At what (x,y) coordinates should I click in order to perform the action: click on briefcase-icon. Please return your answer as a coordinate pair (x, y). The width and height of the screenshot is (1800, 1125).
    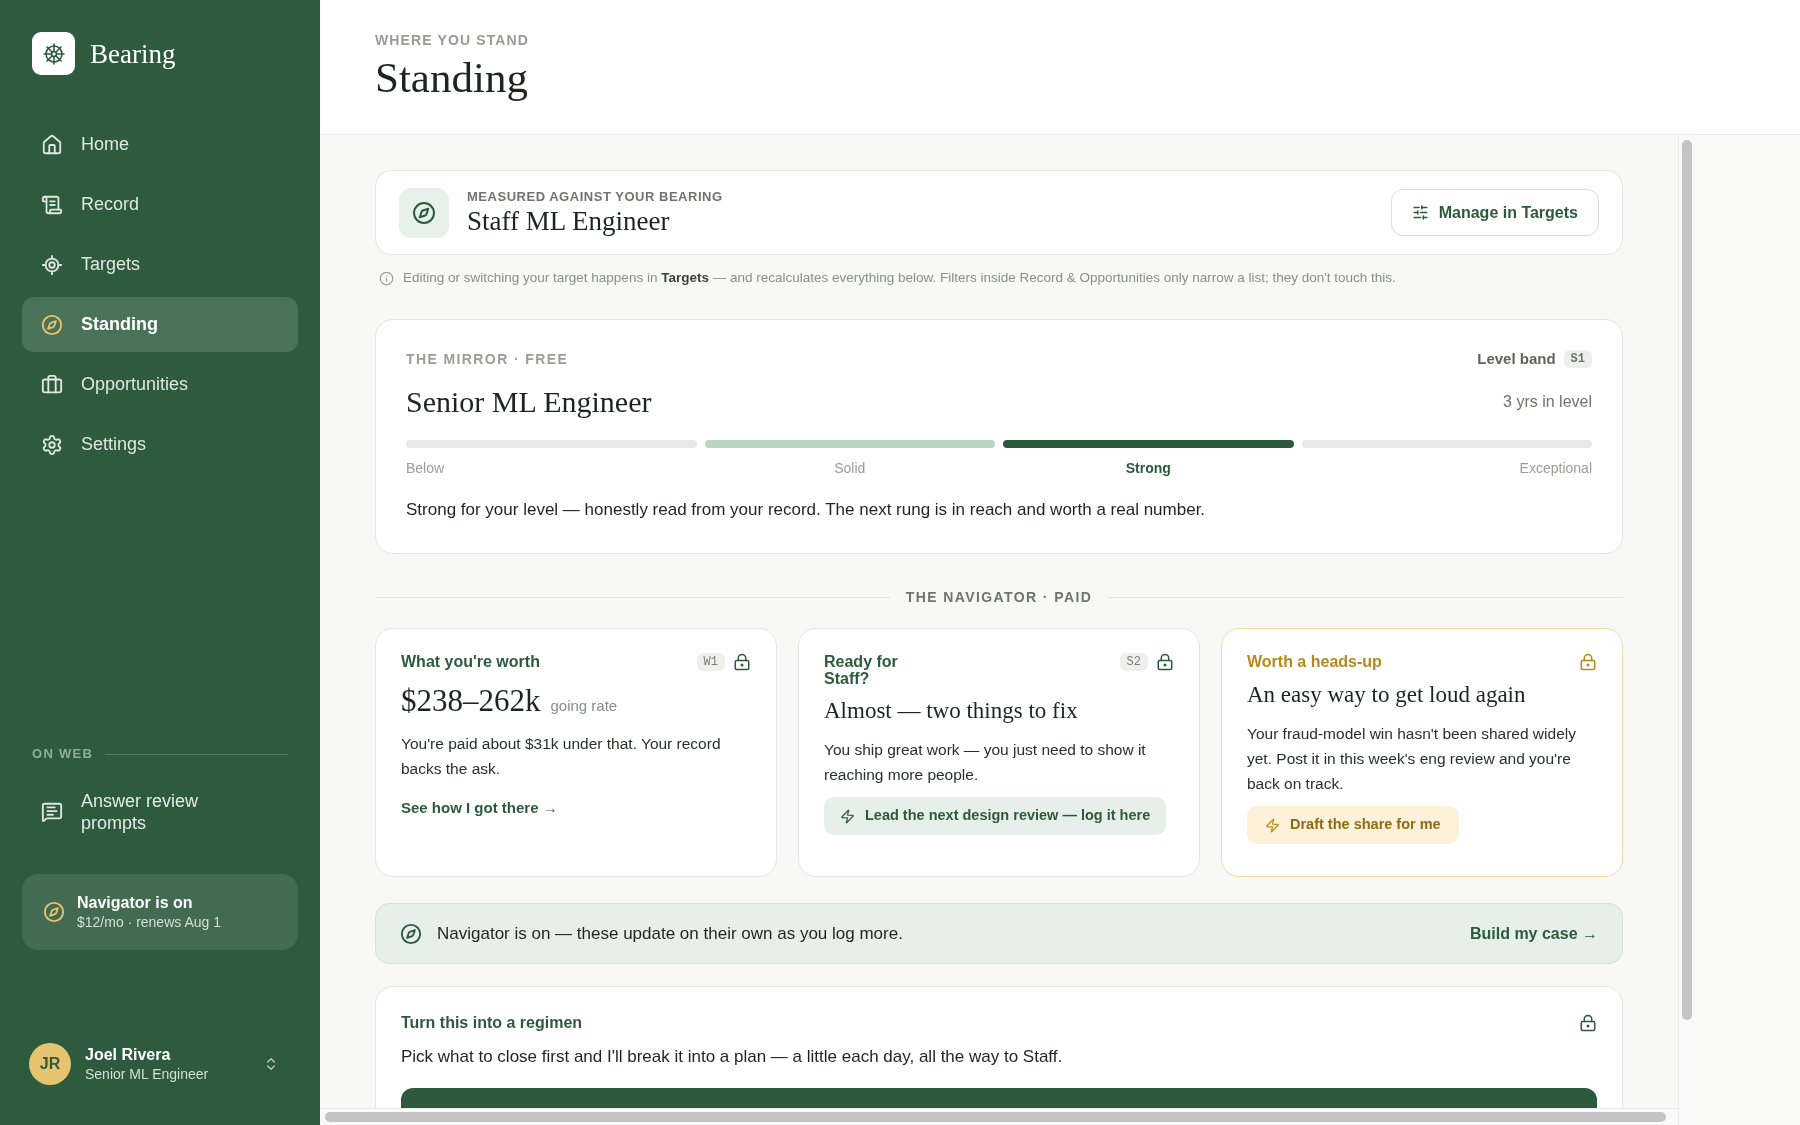
    Looking at the image, I should click on (52, 384).